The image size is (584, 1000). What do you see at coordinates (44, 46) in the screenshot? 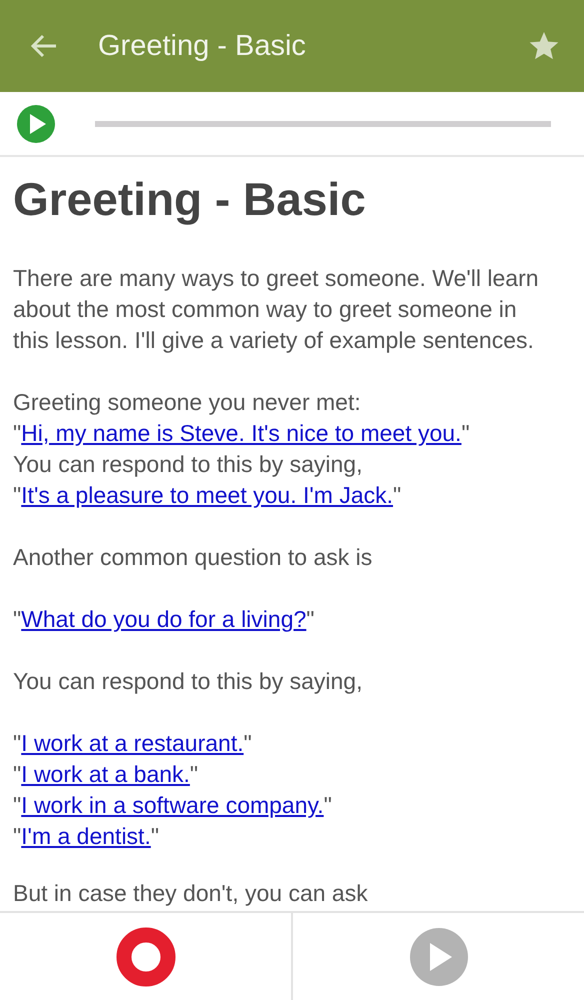
I see `back-arrow-icon` at bounding box center [44, 46].